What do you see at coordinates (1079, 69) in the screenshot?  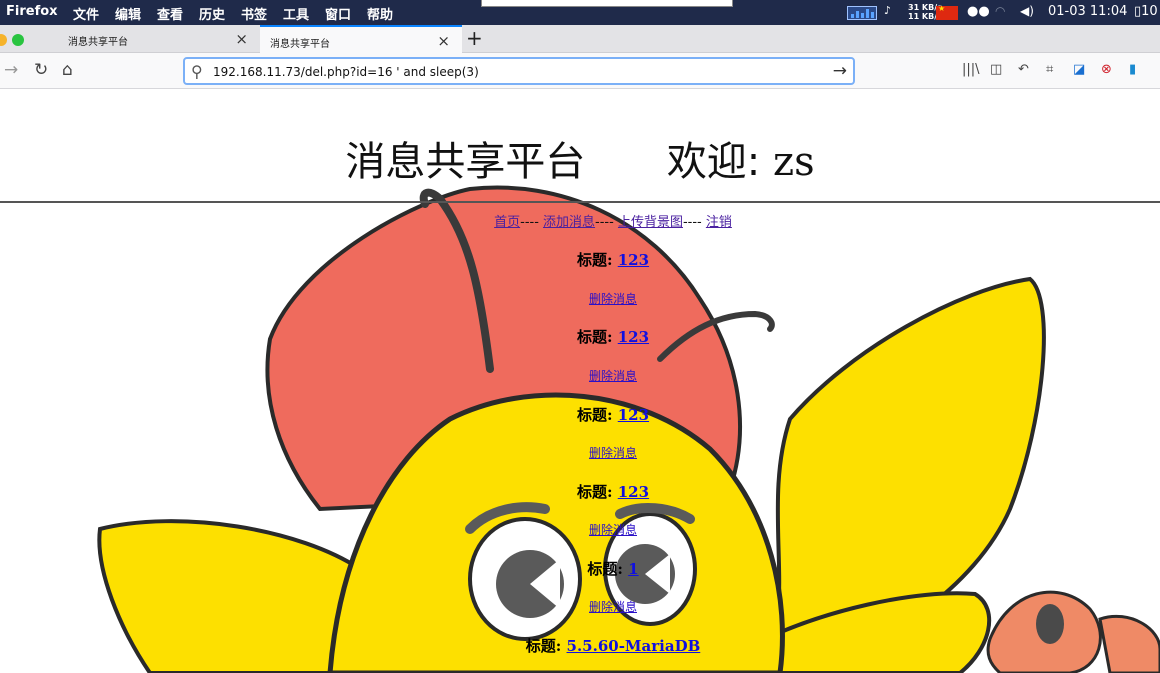 I see `screenshot-icon: ◪` at bounding box center [1079, 69].